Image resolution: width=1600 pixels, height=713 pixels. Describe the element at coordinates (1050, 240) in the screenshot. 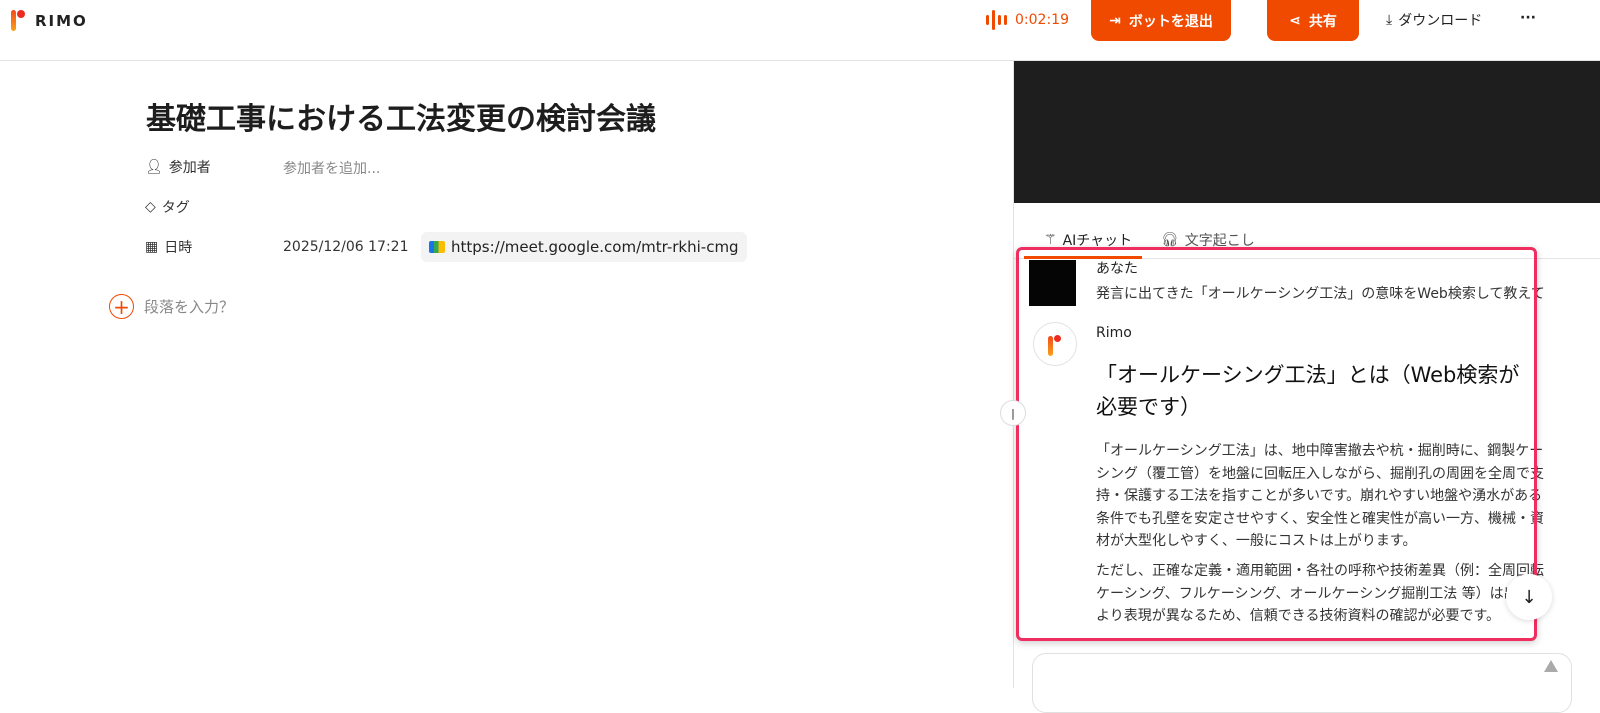

I see `magic-wand-icon: ⚚` at that location.